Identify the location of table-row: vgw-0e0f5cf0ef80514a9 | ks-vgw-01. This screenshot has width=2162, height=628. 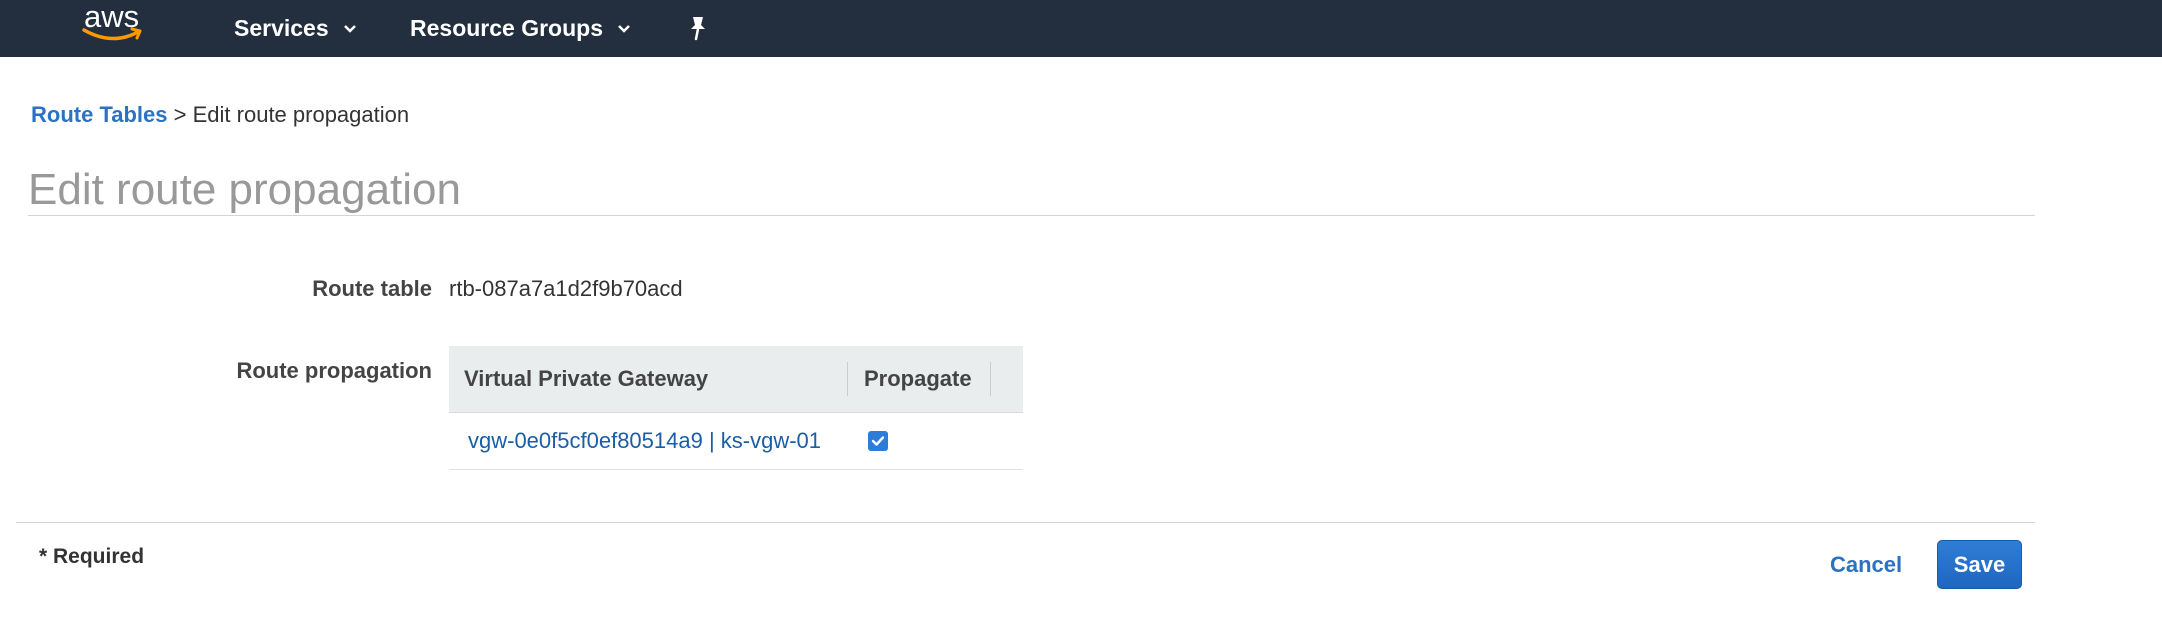
(736, 441).